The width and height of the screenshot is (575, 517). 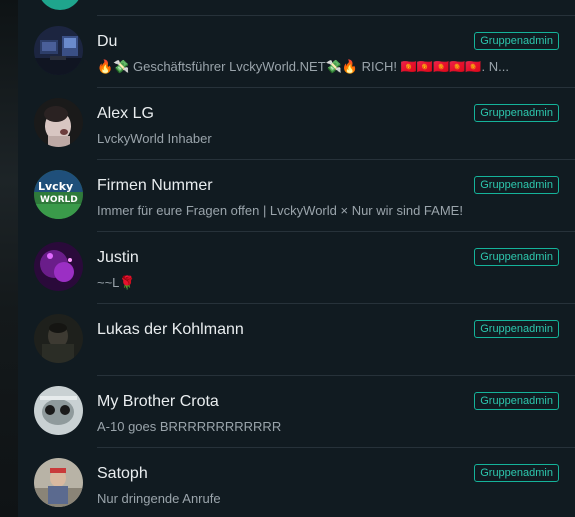 I want to click on member-row-satoph: Satoph Nur dringende Anrufe Gruppenadmin, so click(x=296, y=482).